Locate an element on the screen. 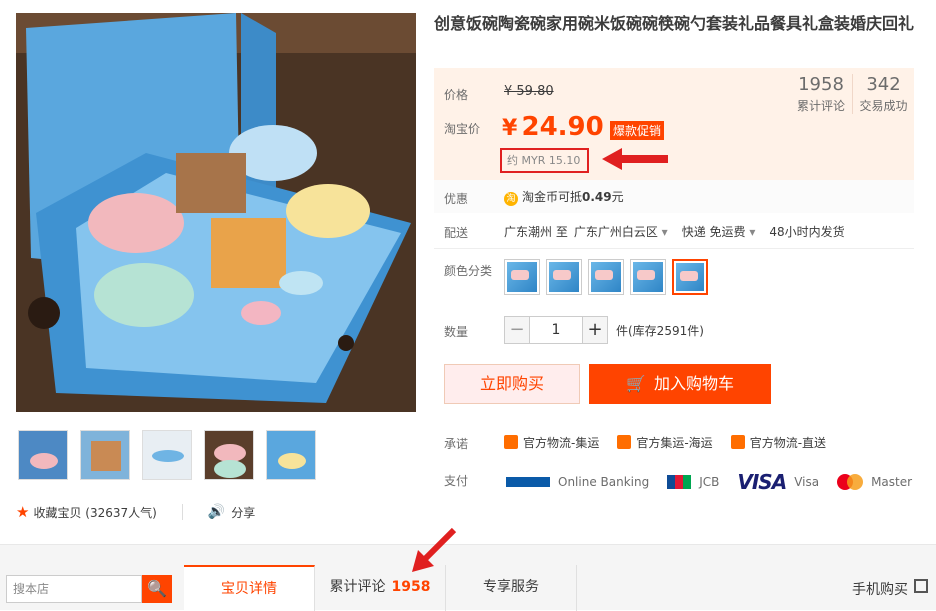  promise-text: 官方物流-集运 is located at coordinates (561, 443).